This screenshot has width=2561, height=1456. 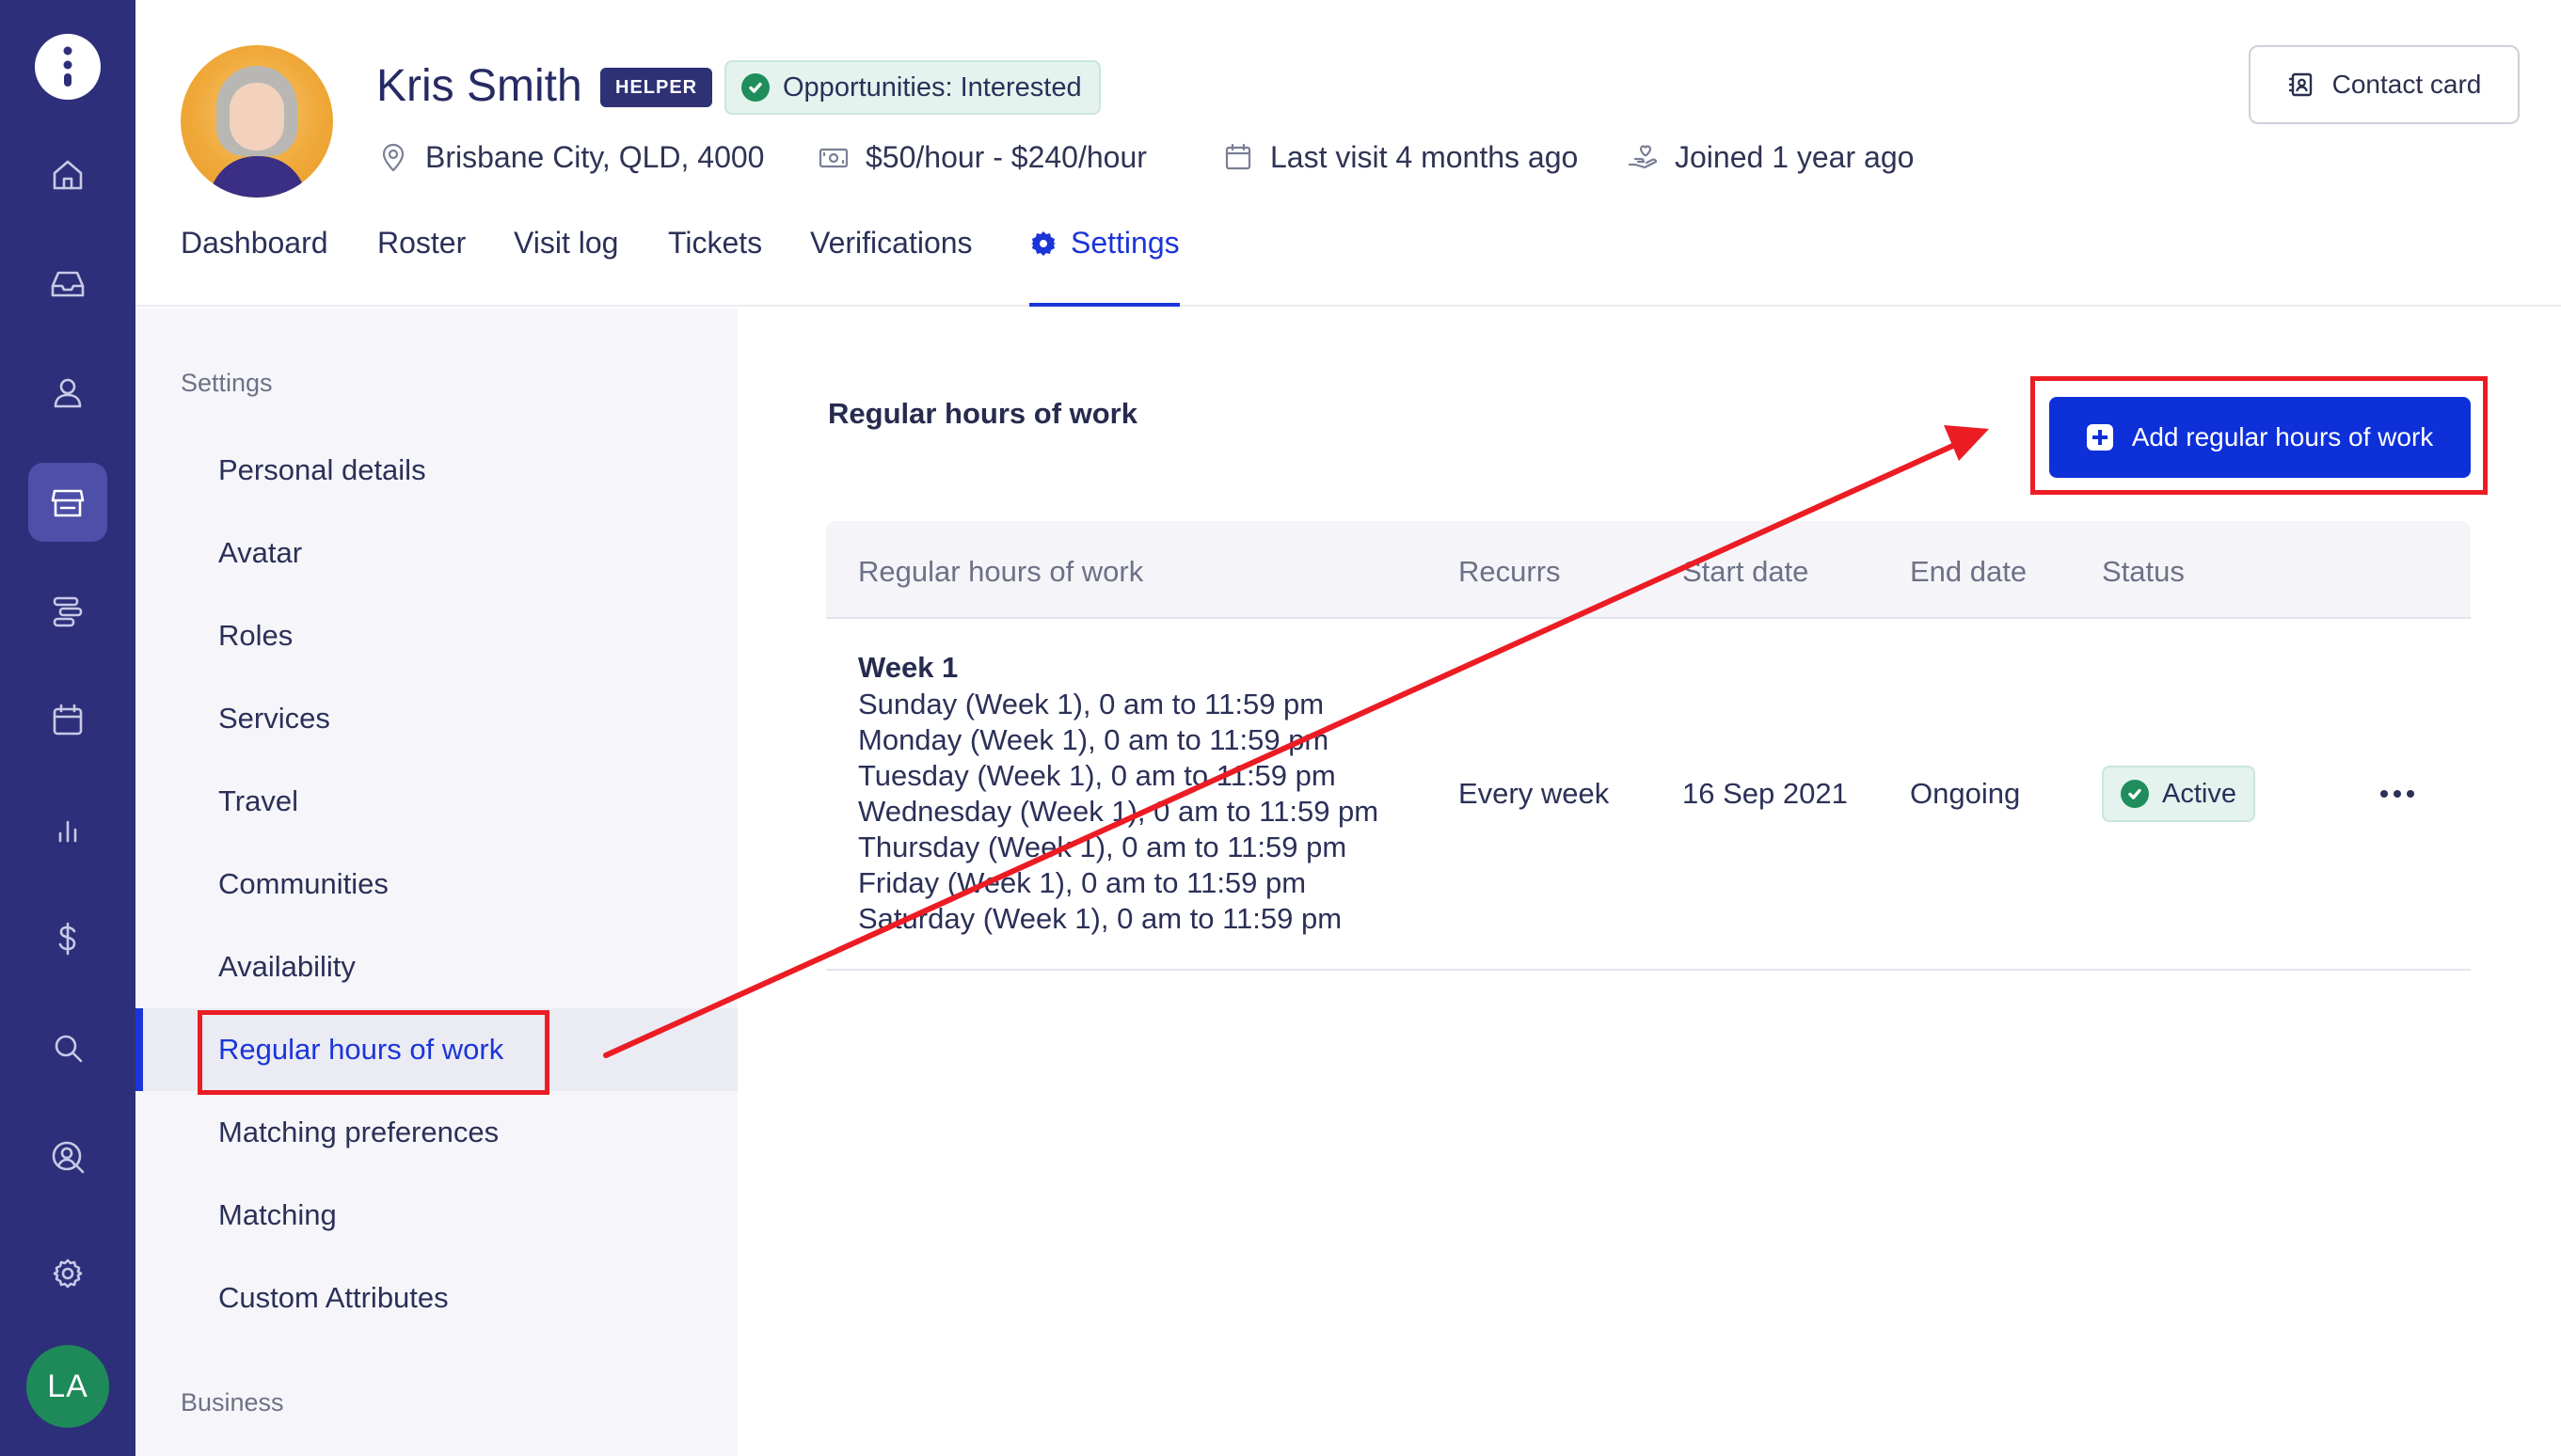 What do you see at coordinates (422, 266) in the screenshot?
I see `tab-roster: Roster` at bounding box center [422, 266].